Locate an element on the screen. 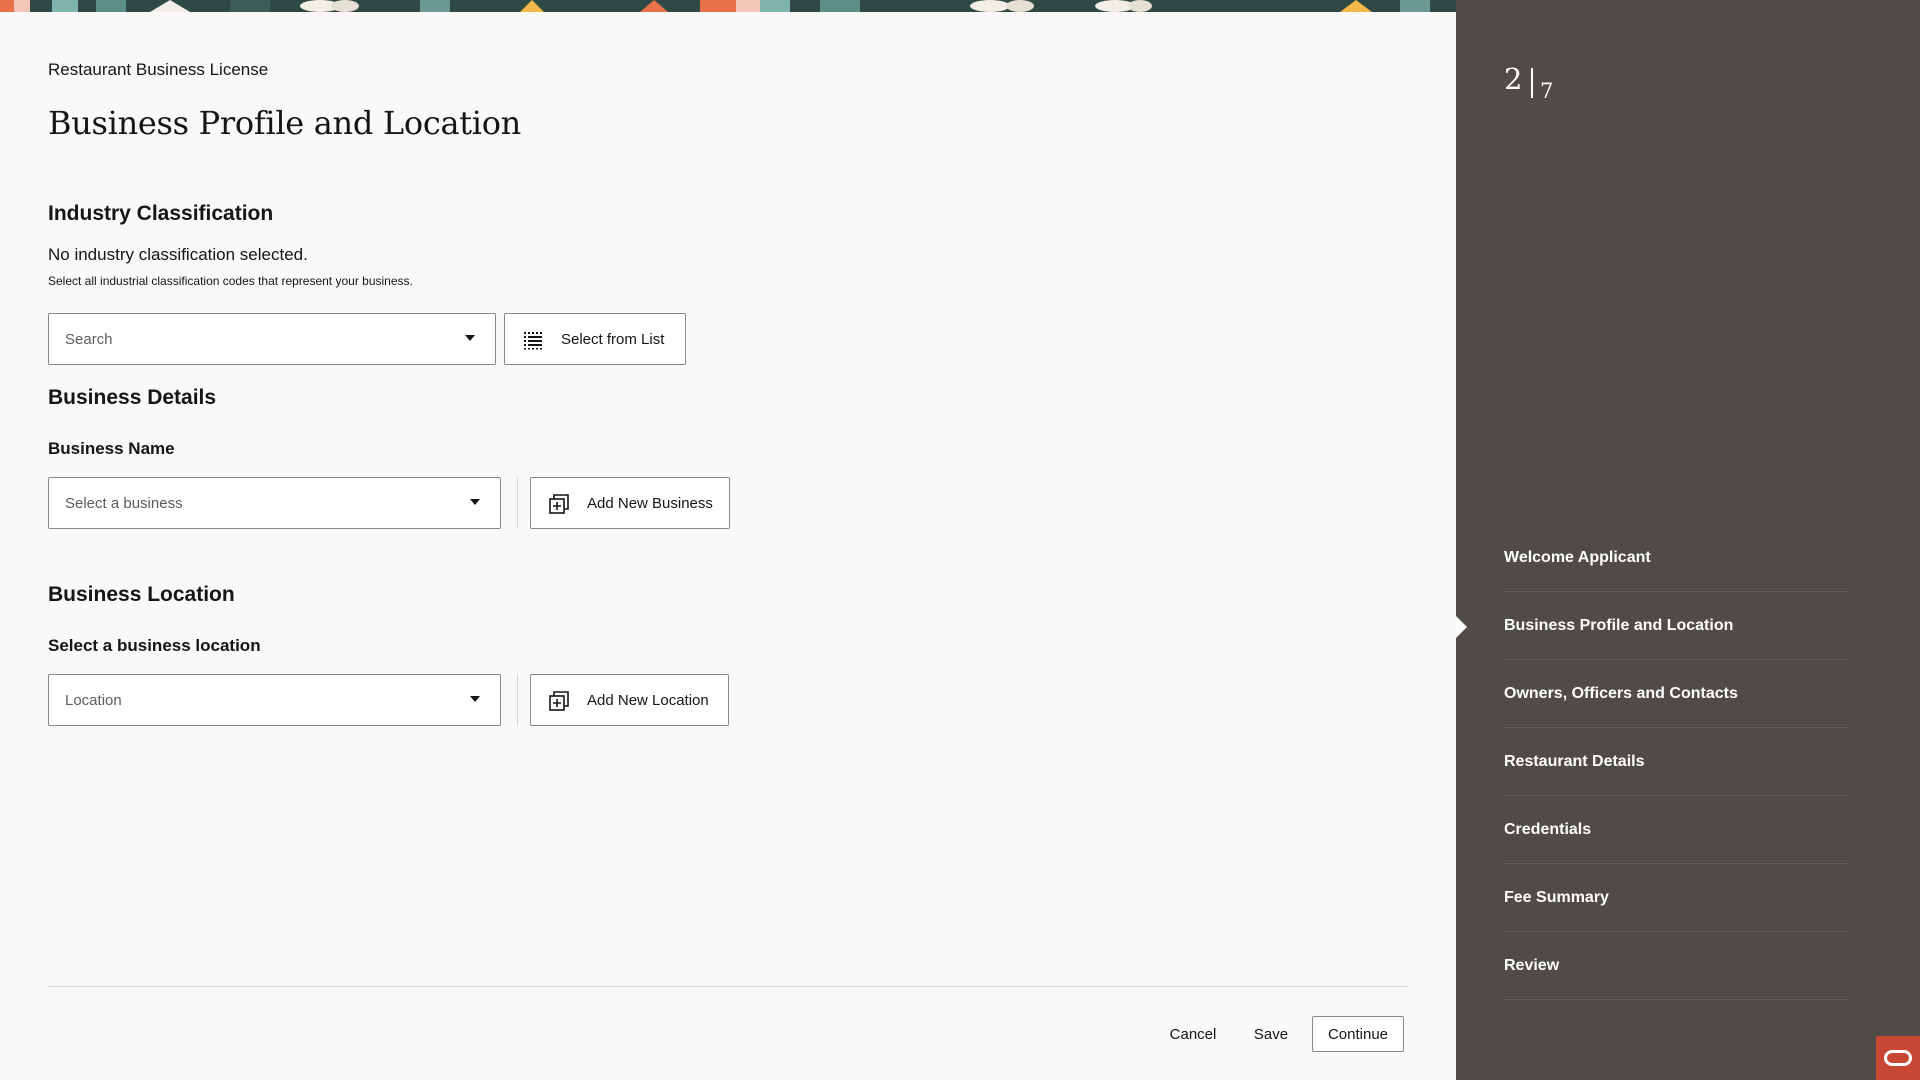 The height and width of the screenshot is (1080, 1920). step-item-business-profile: Business Profile and Location is located at coordinates (1676, 626).